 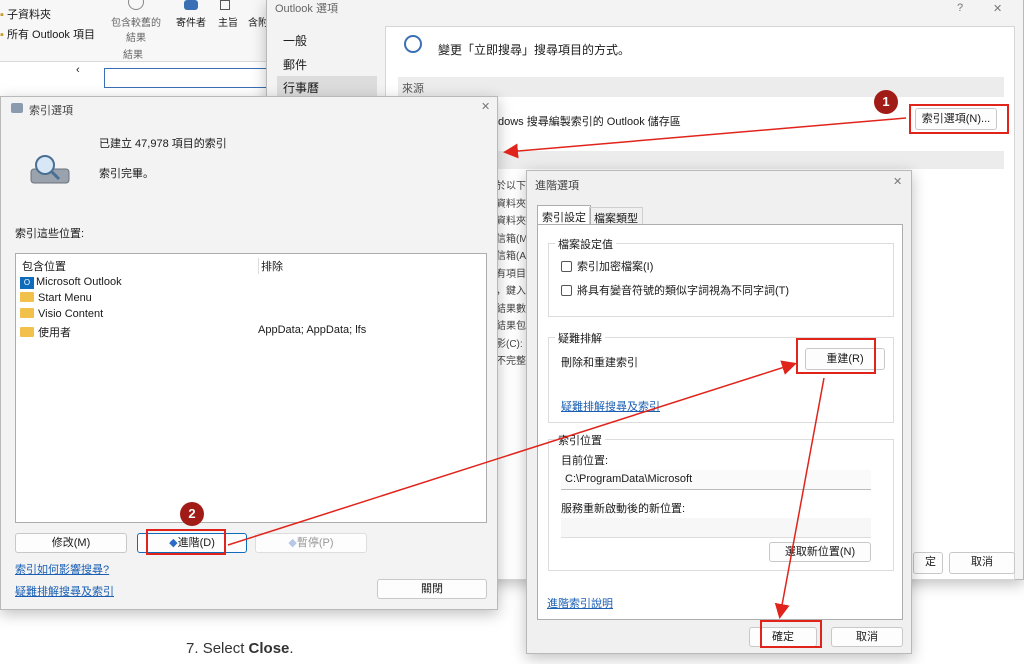 I want to click on step-text-post: ., so click(x=291, y=648).